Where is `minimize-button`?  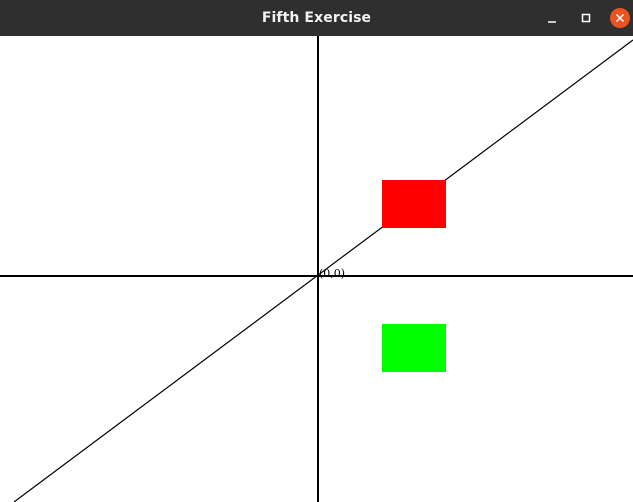
minimize-button is located at coordinates (552, 18).